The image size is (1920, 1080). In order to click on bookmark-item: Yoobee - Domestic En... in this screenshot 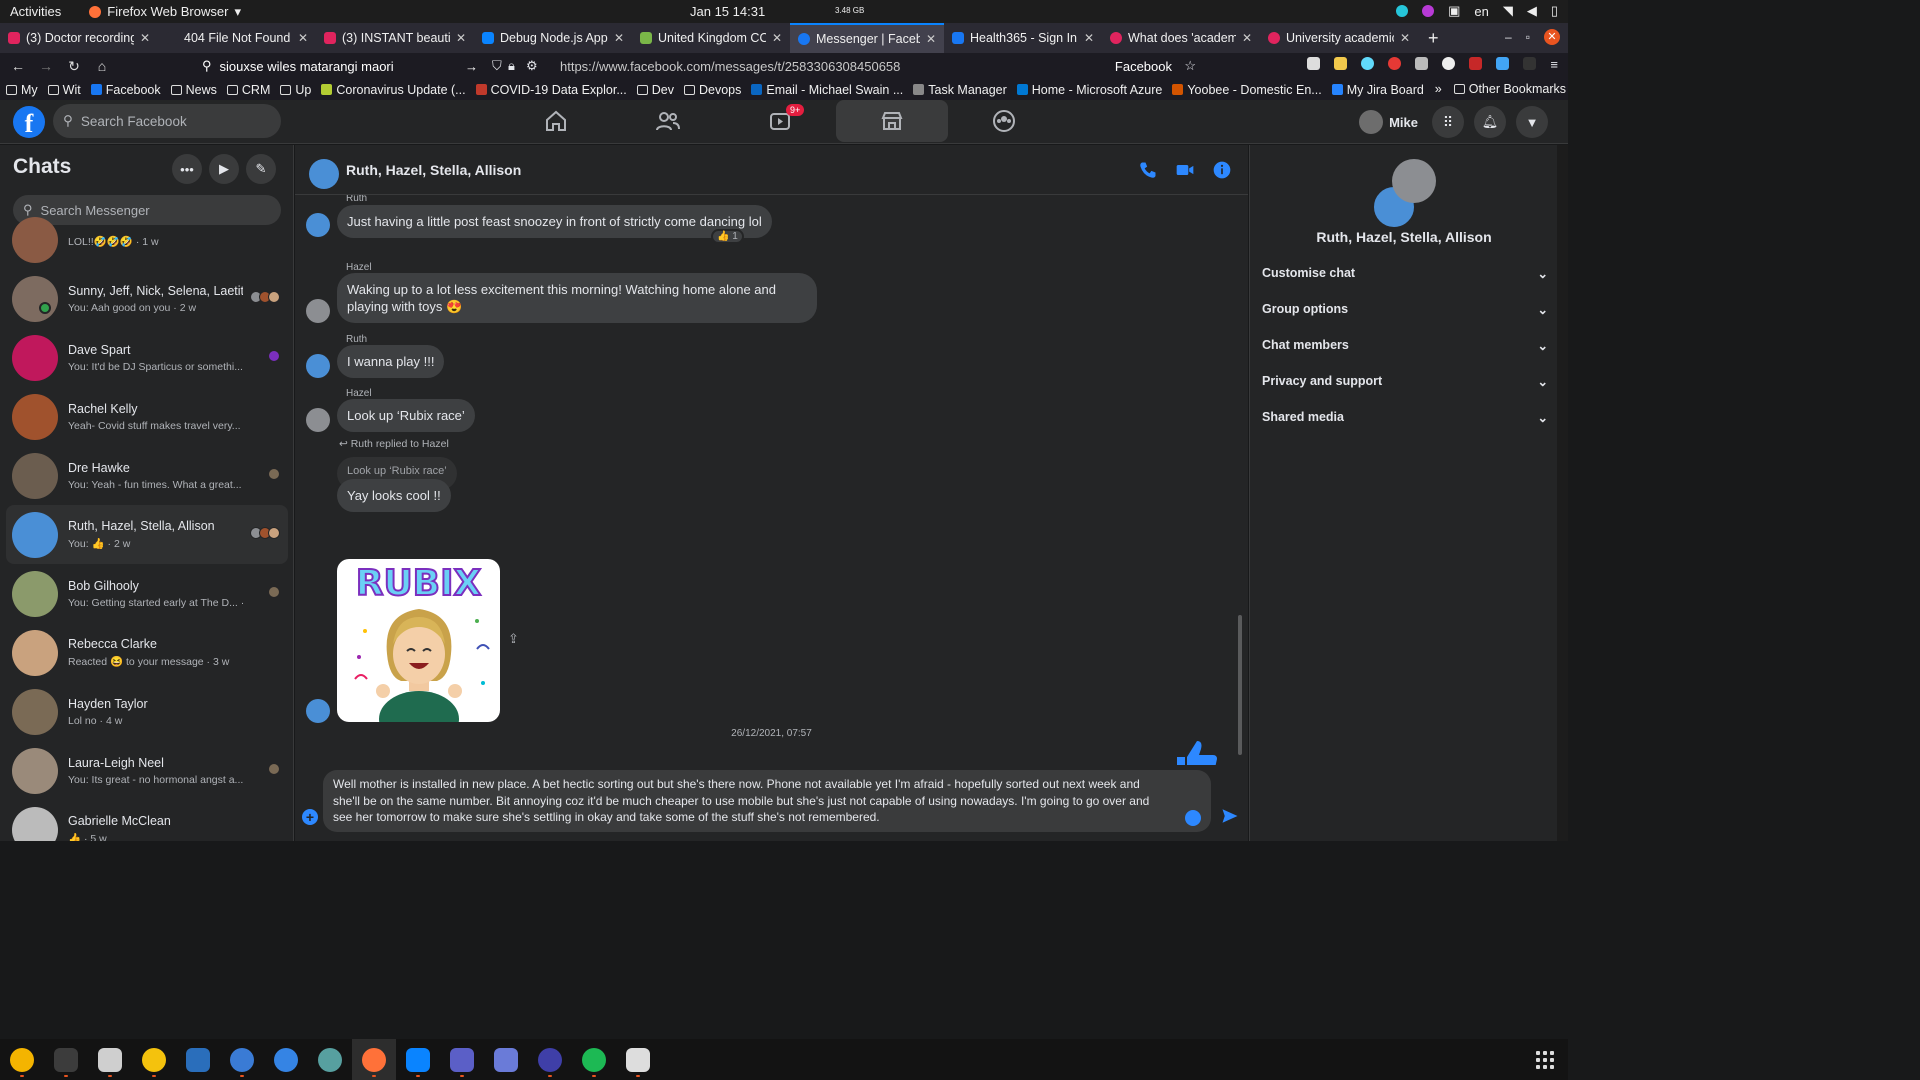, I will do `click(1247, 90)`.